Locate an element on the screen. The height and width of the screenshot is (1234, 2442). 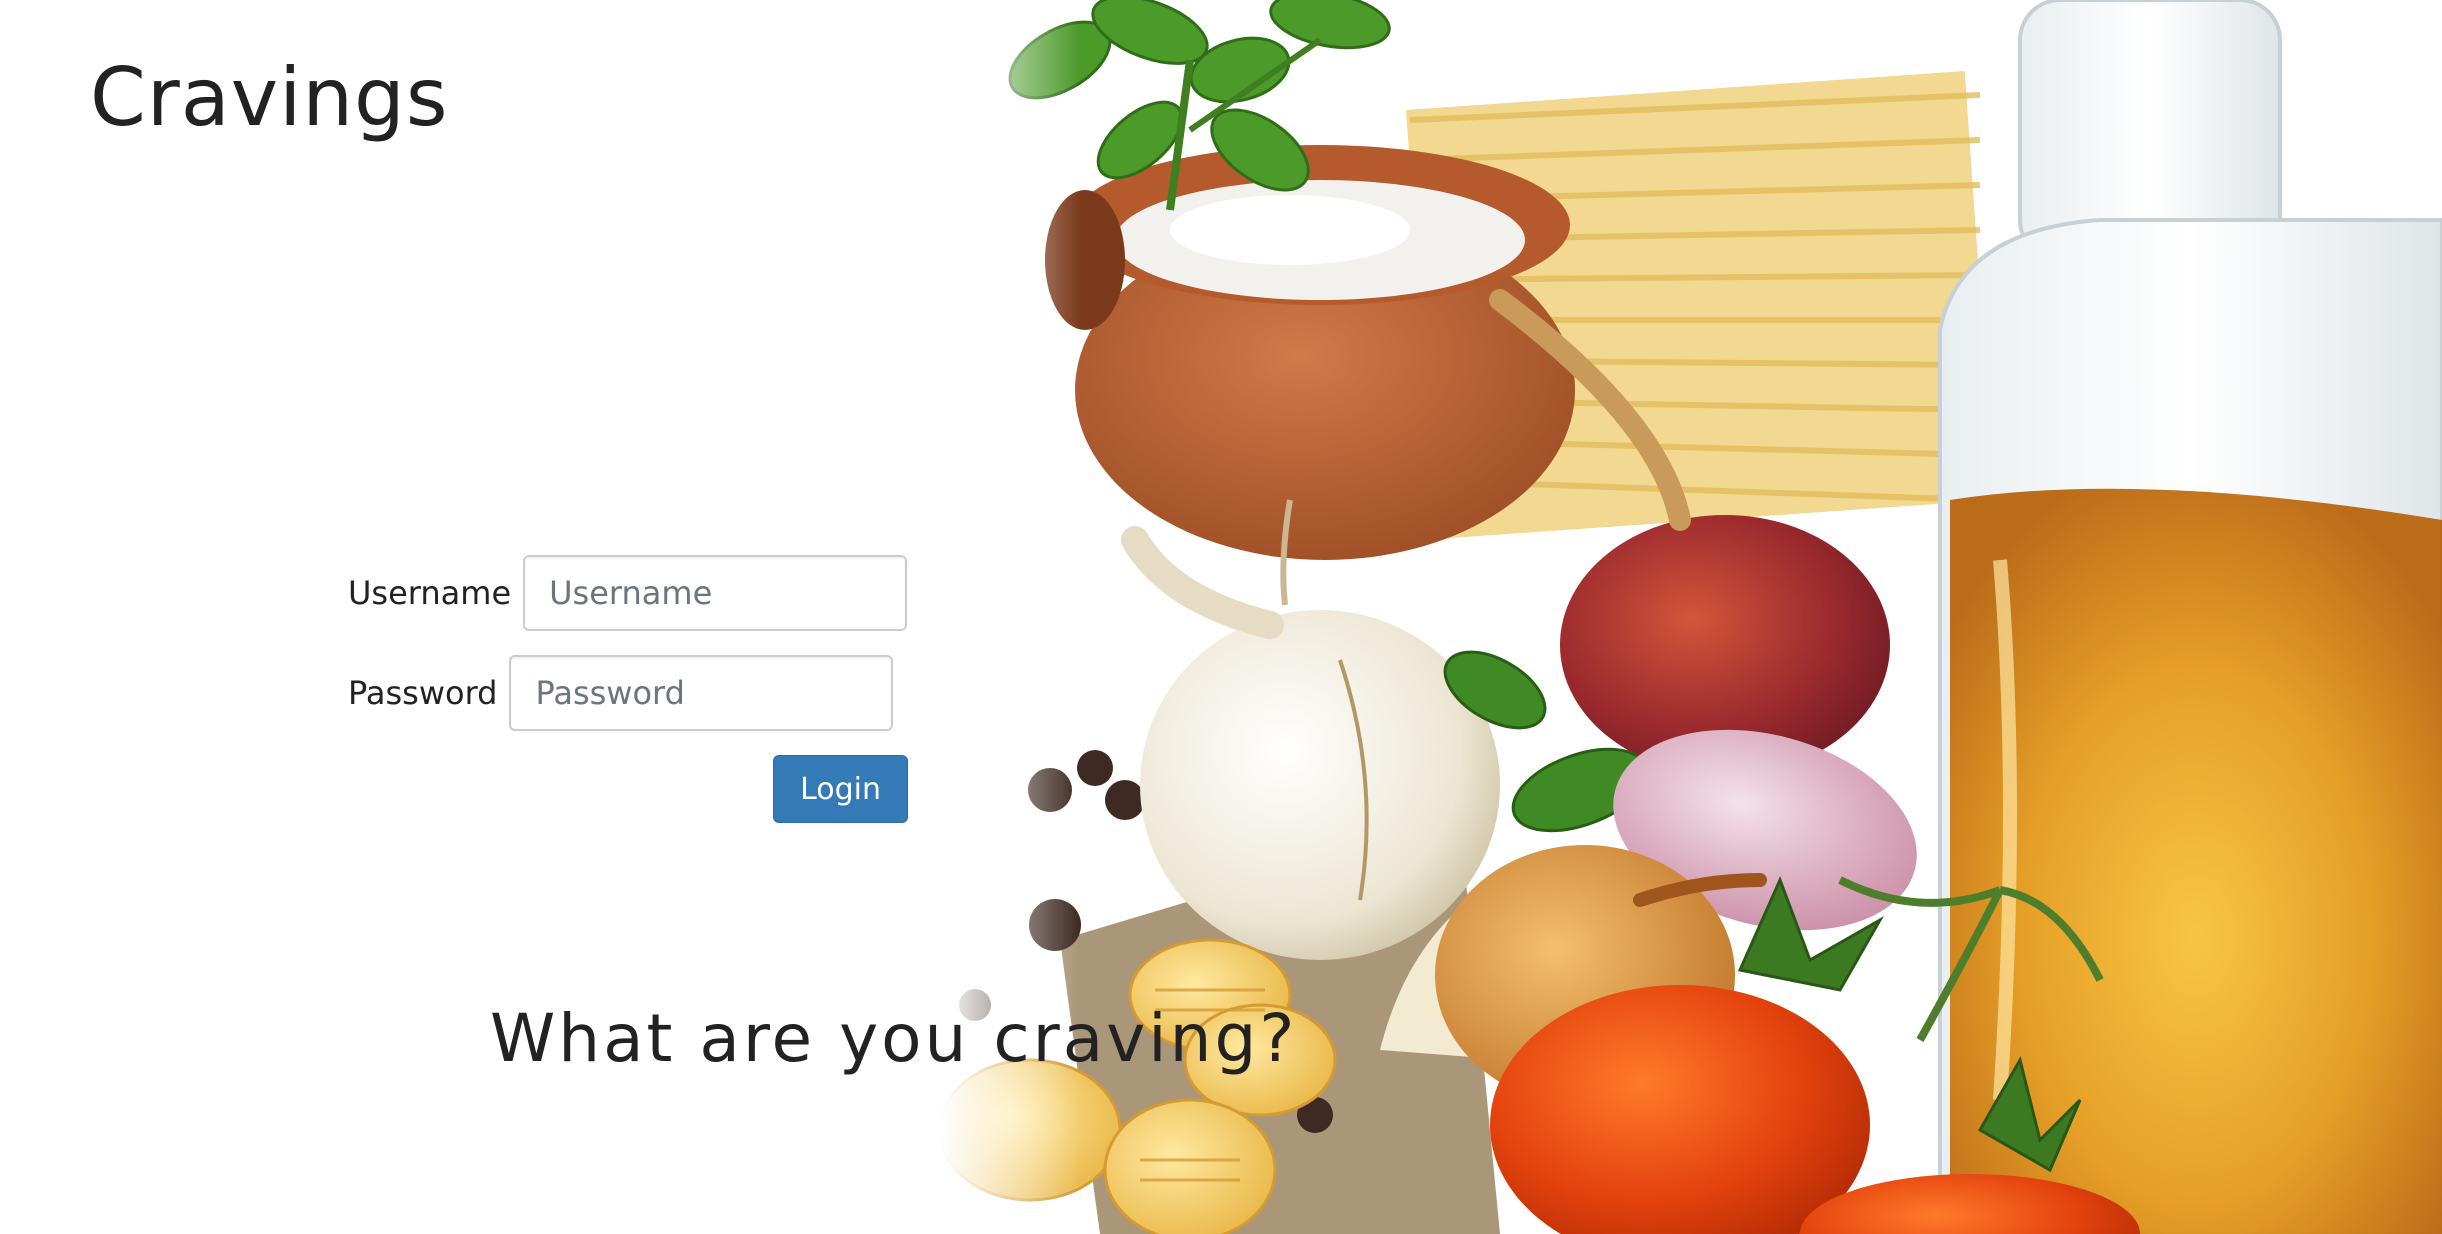
login-form: Username Password Login is located at coordinates (628, 689).